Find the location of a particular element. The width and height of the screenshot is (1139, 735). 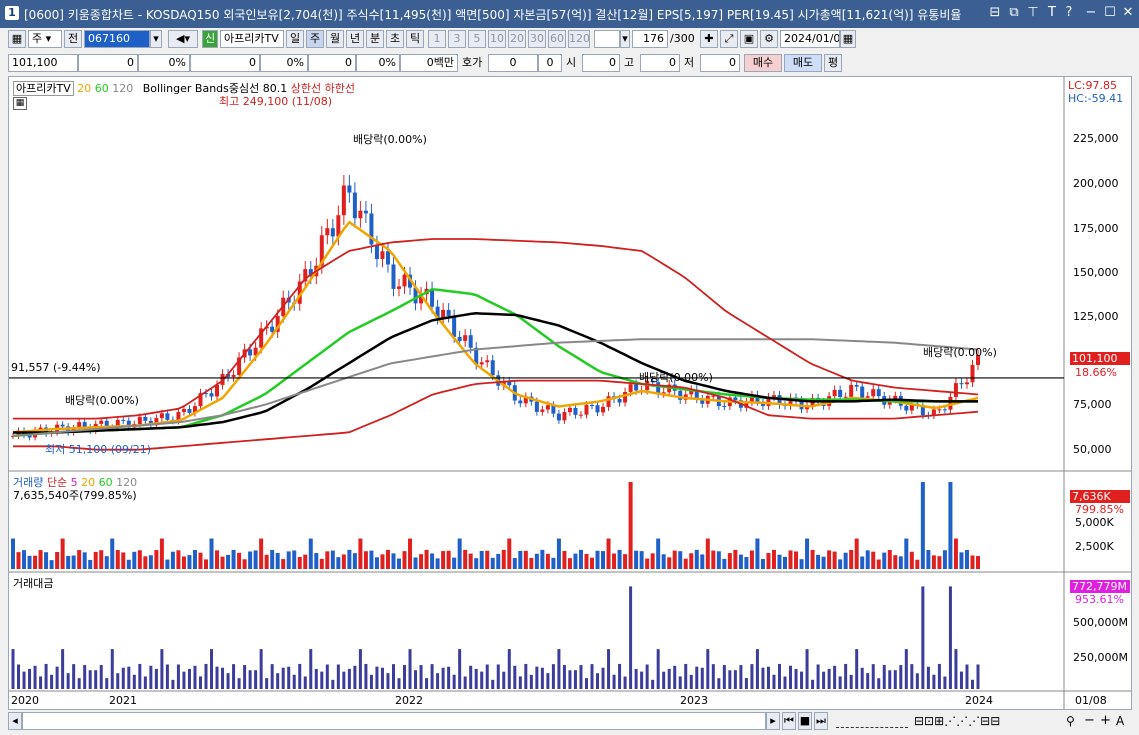

sound-icon: ◀▾ is located at coordinates (183, 39).